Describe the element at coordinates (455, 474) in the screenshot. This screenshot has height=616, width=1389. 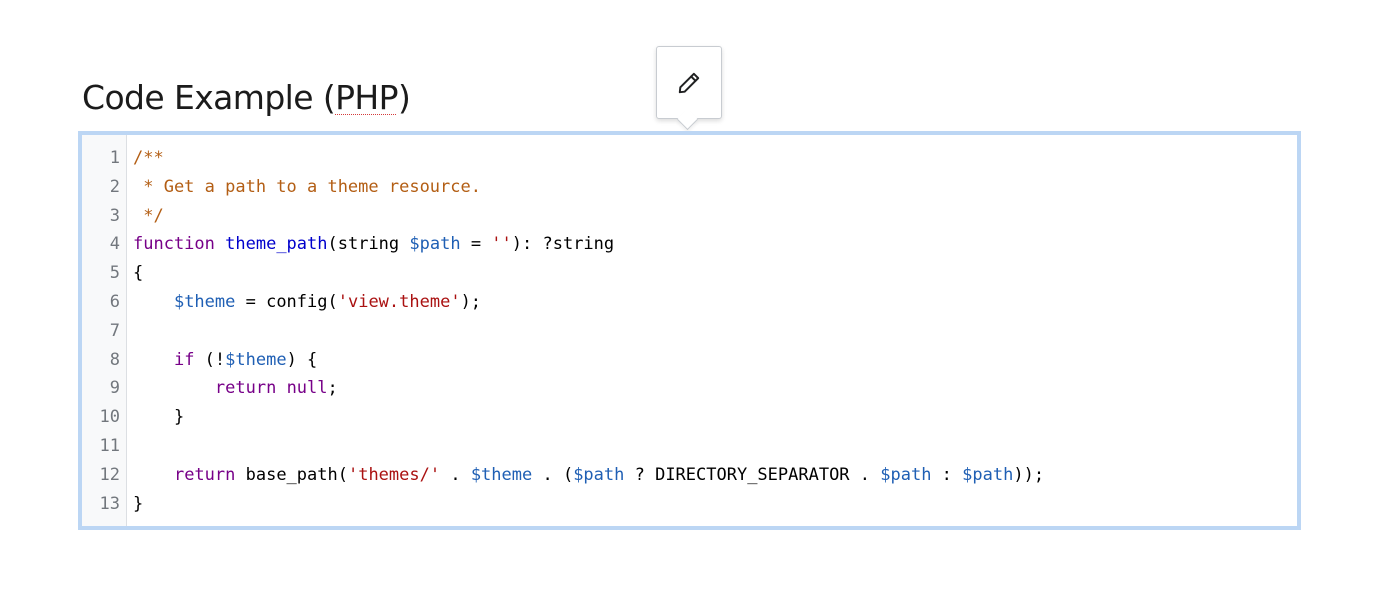
I see `code-token-plain: .` at that location.